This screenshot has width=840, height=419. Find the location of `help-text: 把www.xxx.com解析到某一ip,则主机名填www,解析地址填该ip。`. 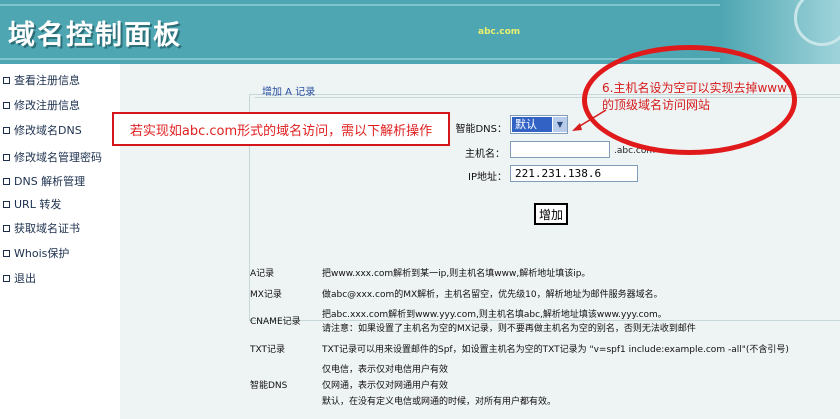

help-text: 把www.xxx.com解析到某一ip,则主机名填www,解析地址填该ip。 is located at coordinates (456, 274).